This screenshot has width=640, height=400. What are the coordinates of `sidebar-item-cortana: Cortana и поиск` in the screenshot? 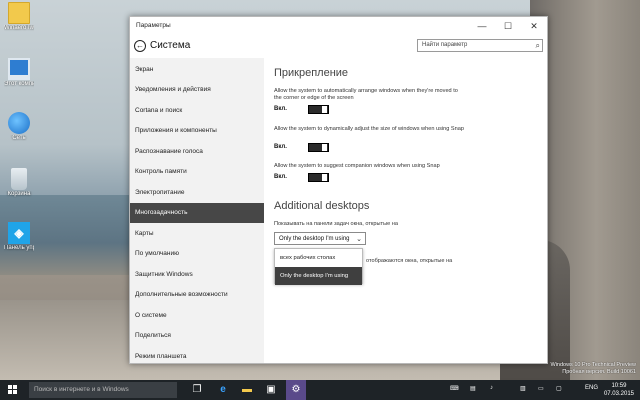 It's located at (197, 111).